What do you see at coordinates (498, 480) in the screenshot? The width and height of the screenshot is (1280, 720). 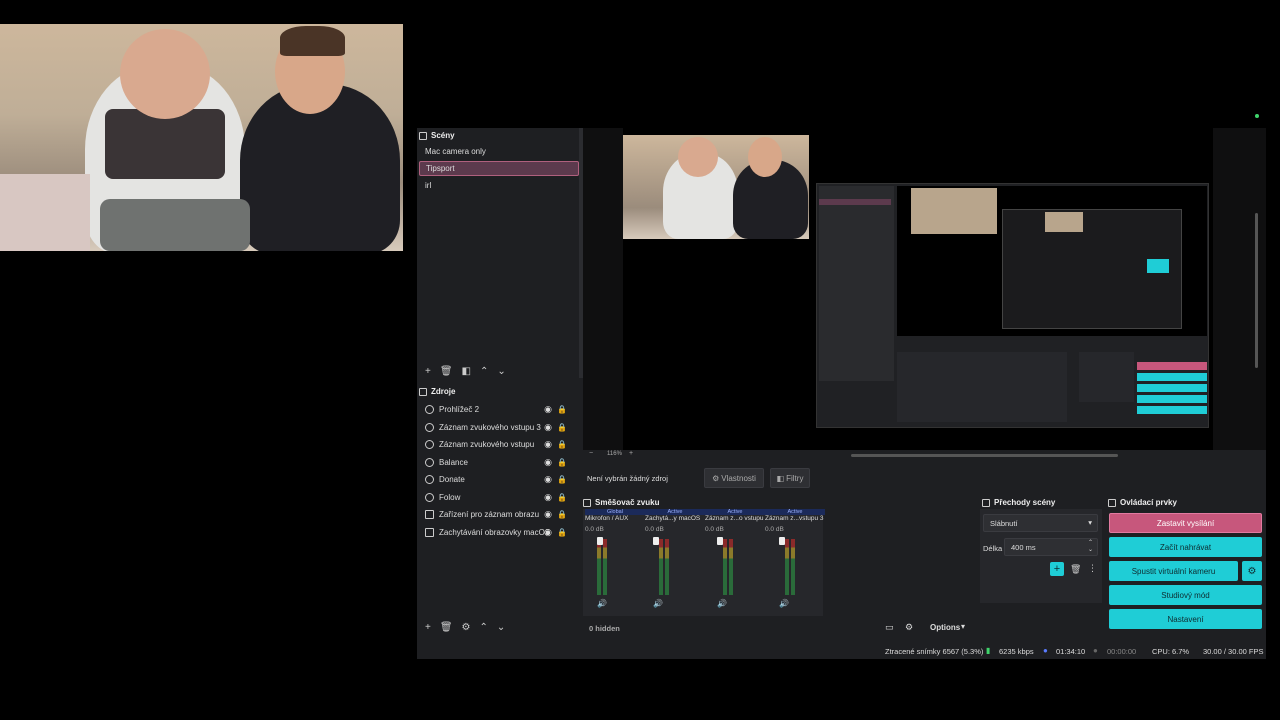 I see `source-item: Donate ◉ 🔒` at bounding box center [498, 480].